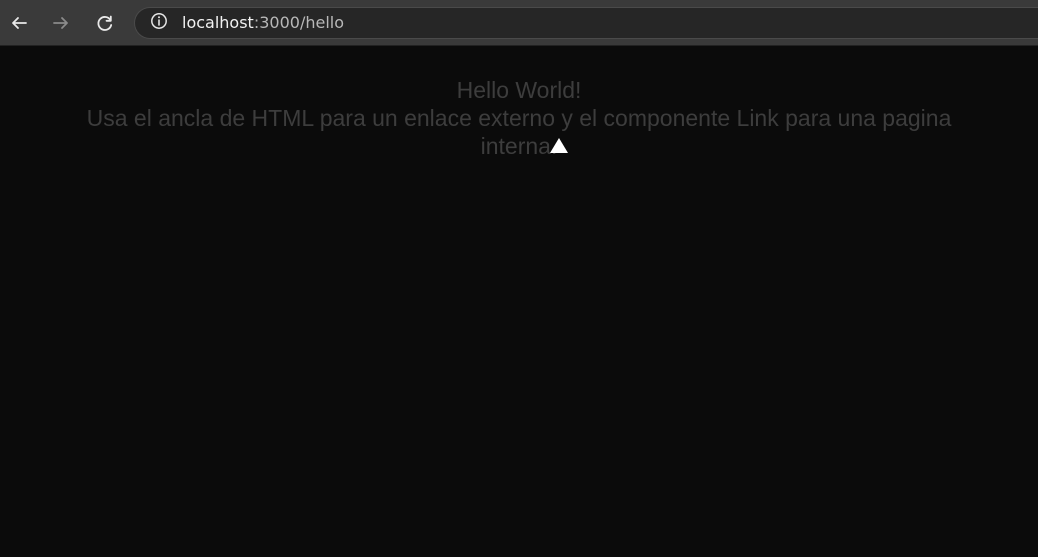  I want to click on browser-toolbar: localhost:3000/hello, so click(519, 23).